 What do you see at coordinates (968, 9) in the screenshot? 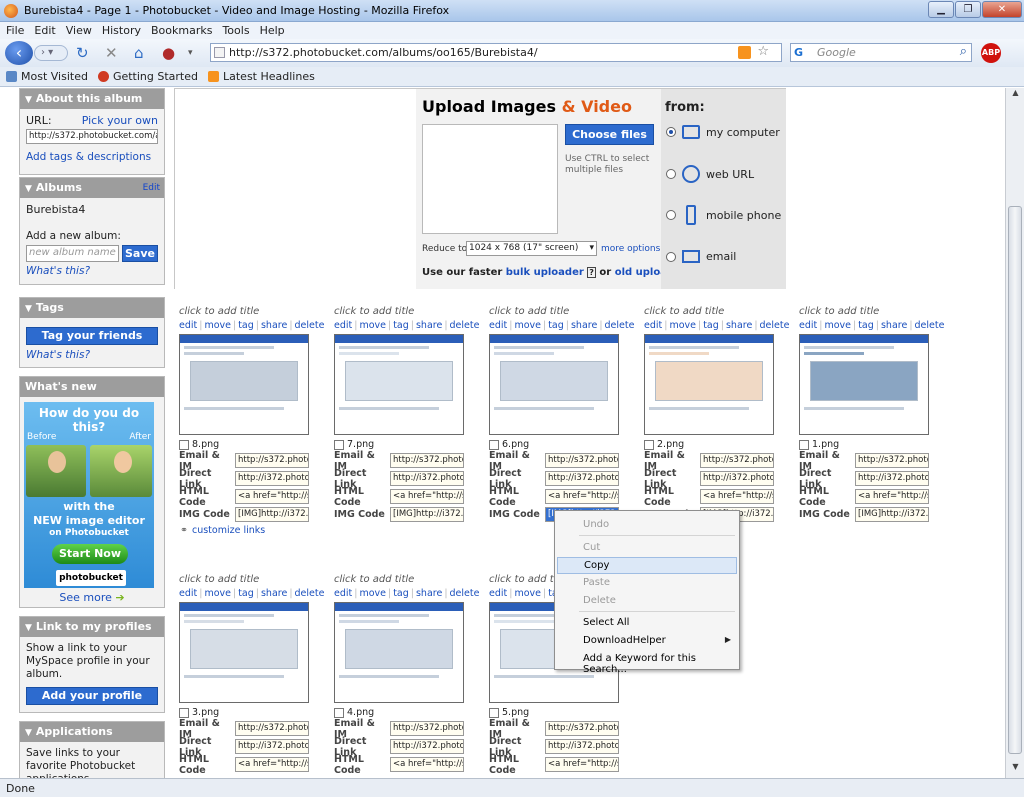
I see `maximize-icon: ❐` at bounding box center [968, 9].